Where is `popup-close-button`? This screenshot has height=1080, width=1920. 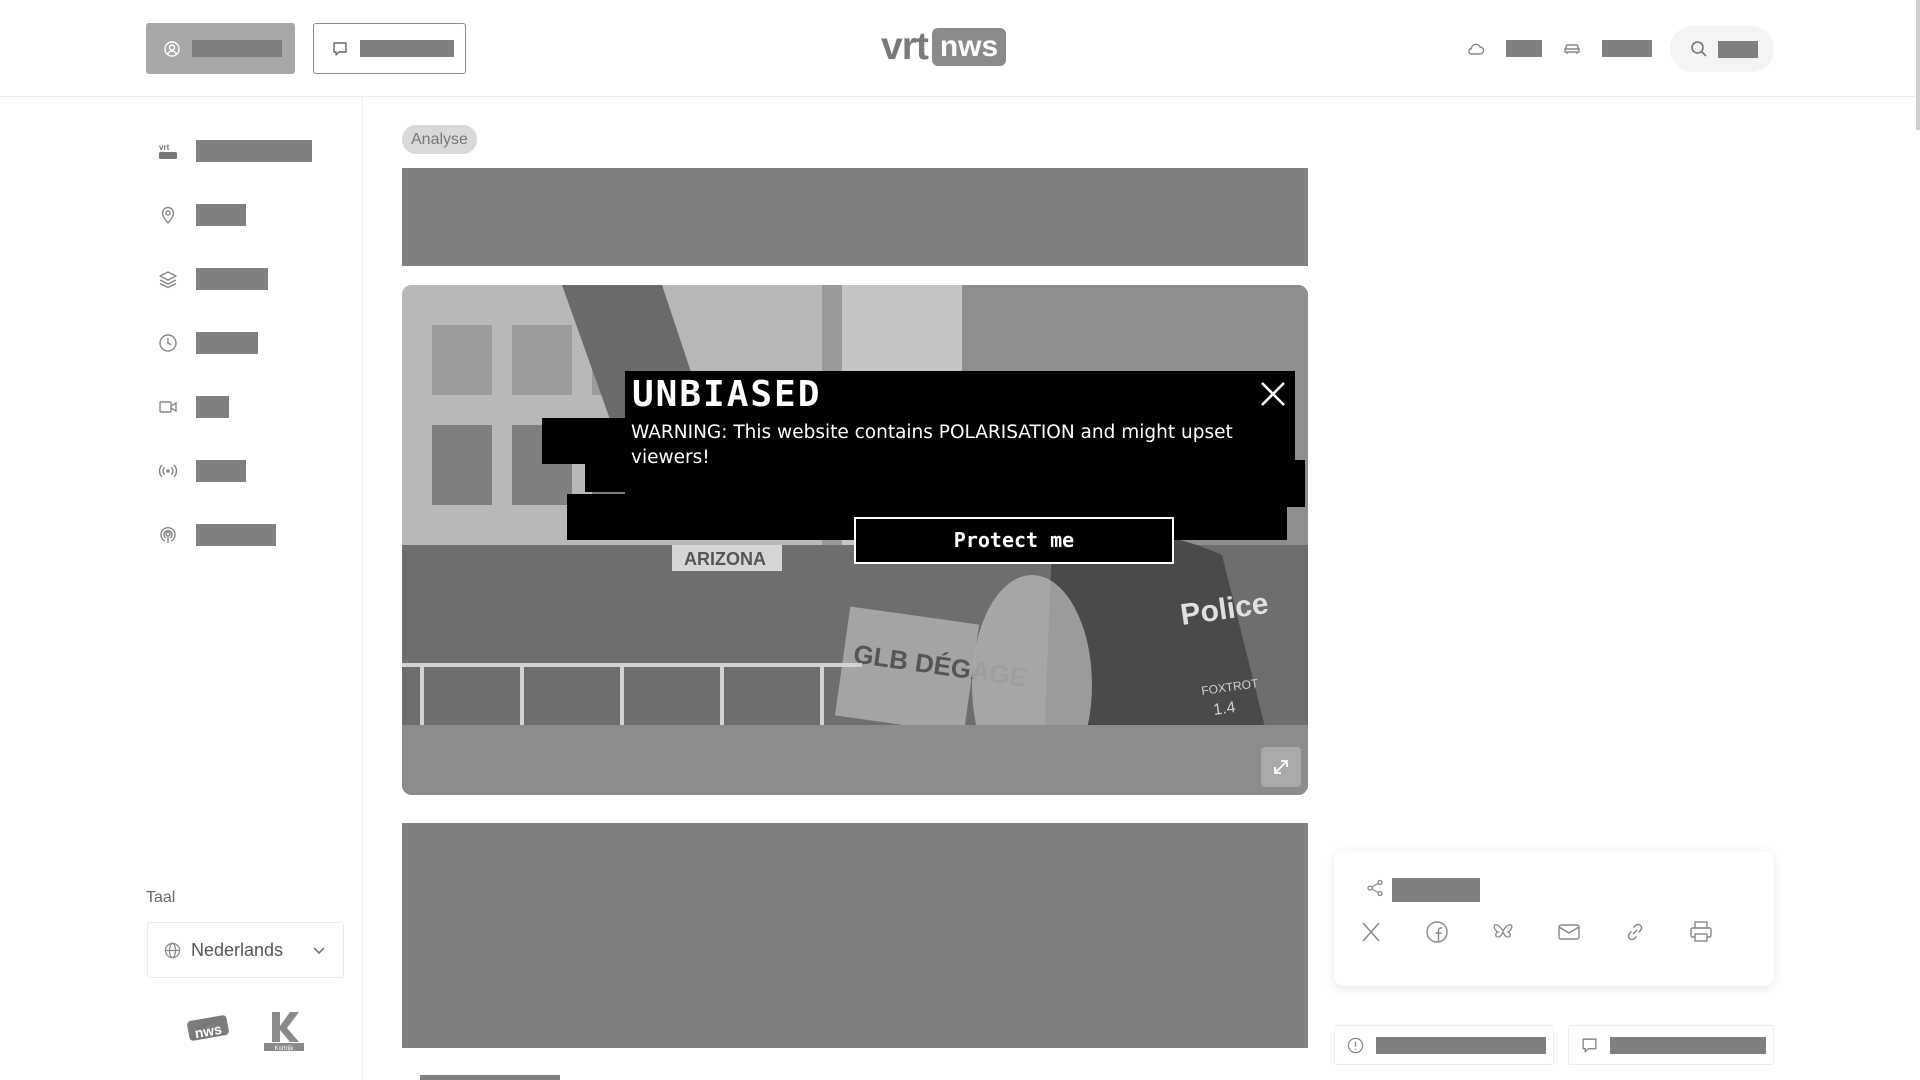 popup-close-button is located at coordinates (1273, 394).